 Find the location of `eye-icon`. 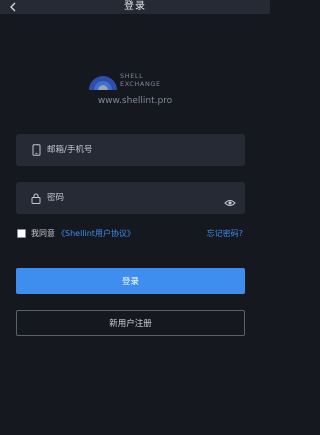

eye-icon is located at coordinates (230, 199).